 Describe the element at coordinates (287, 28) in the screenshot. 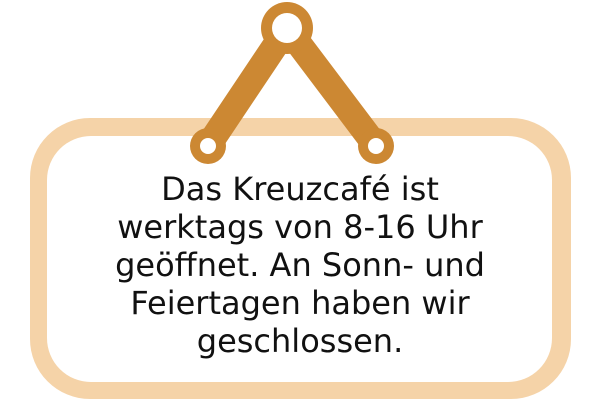

I see `hanger-top-ring` at that location.